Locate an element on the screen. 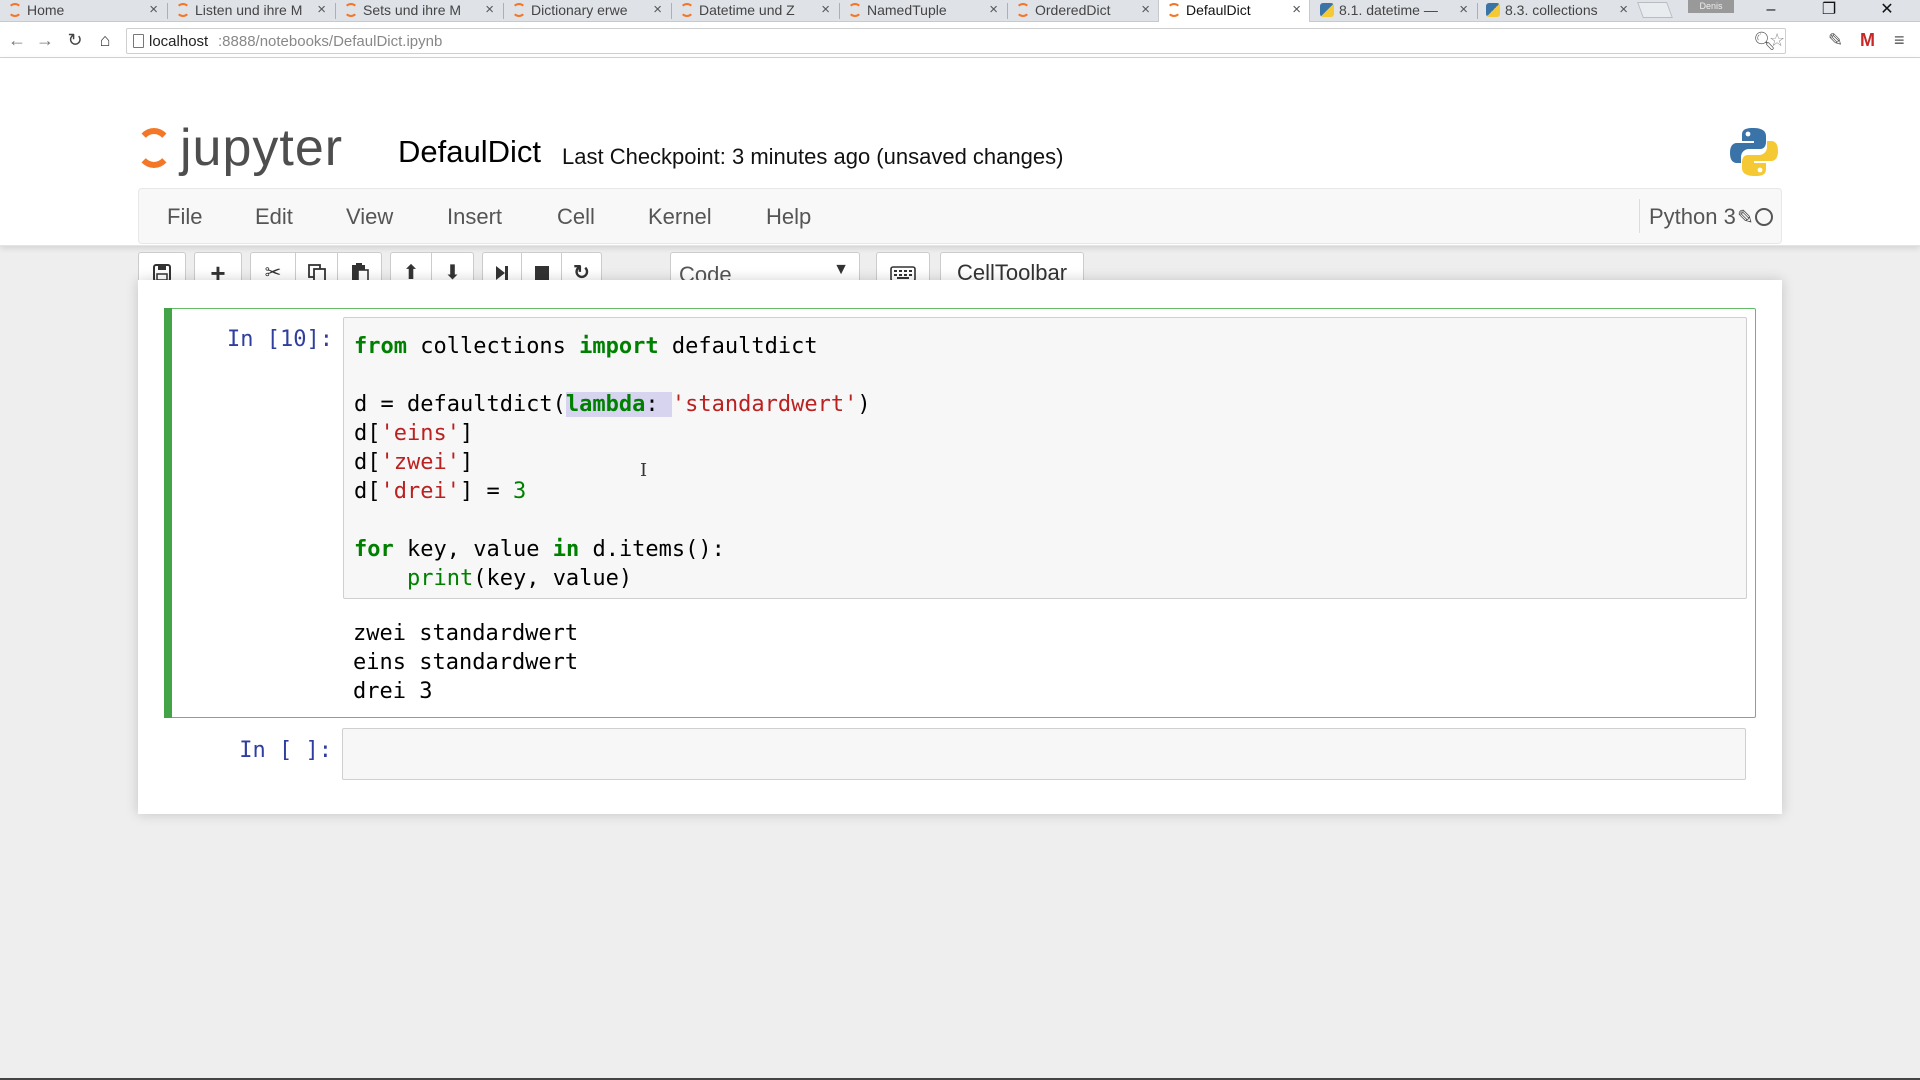  tab-title: NamedTuple is located at coordinates (907, 10).